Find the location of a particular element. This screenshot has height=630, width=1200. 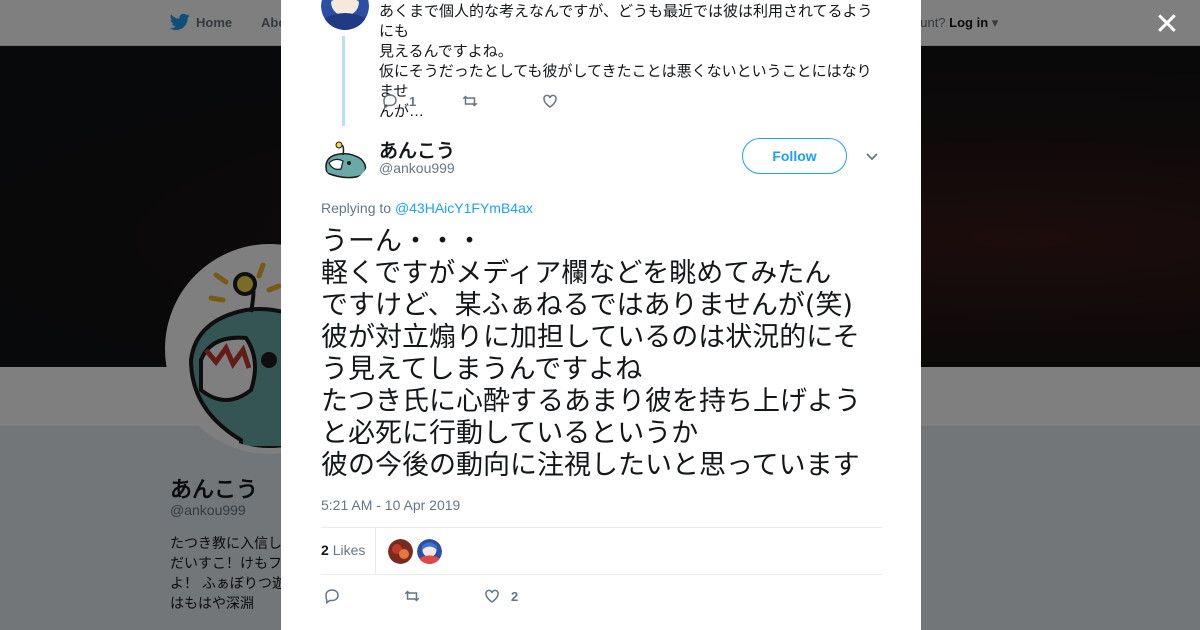

replying-prefix: Replying to is located at coordinates (356, 208).